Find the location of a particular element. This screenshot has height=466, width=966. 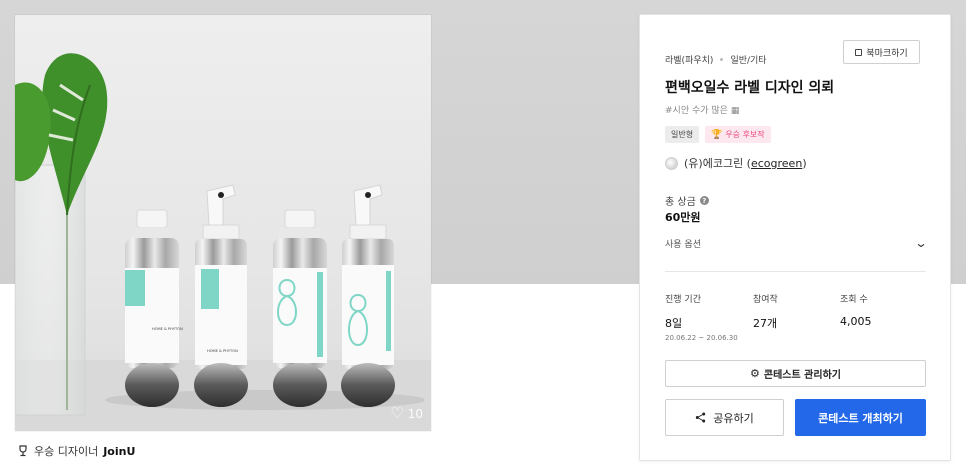

type-badge: 일반형 is located at coordinates (682, 134).